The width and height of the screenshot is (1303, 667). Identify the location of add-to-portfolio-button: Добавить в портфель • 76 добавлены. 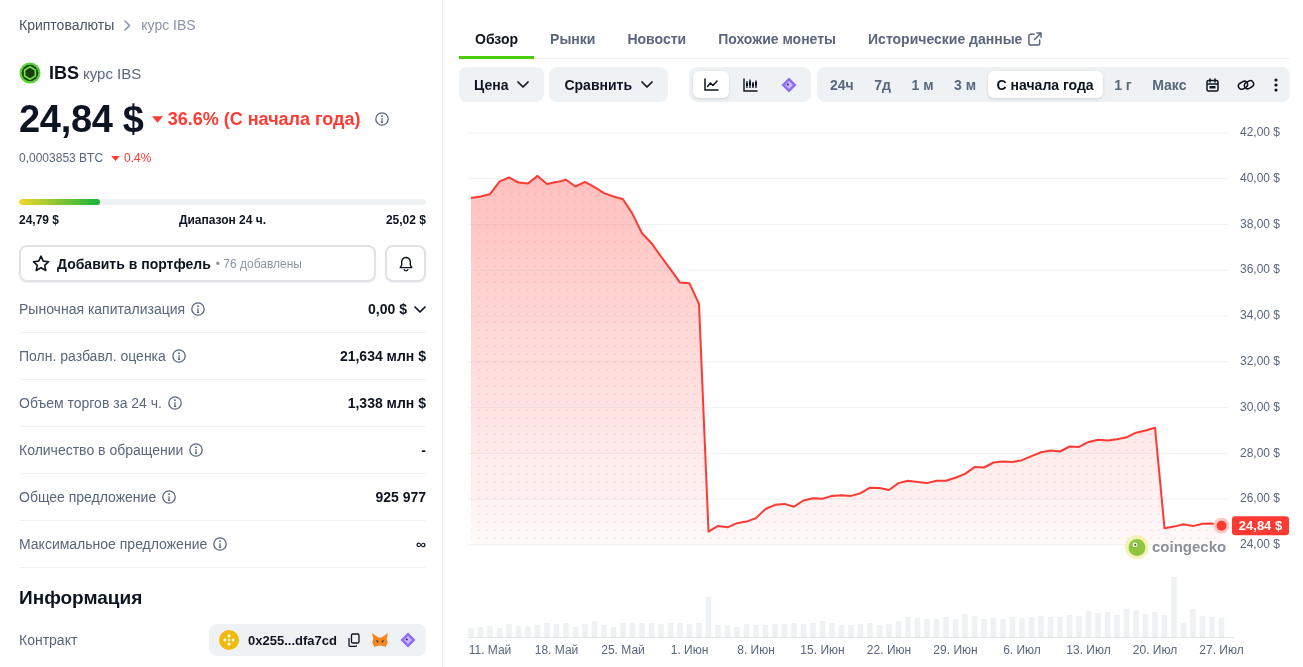
(197, 263).